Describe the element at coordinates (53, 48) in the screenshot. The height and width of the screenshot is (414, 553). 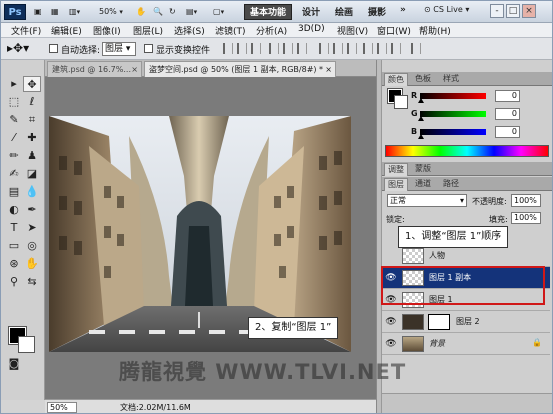
I see `auto-select-checkbox` at that location.